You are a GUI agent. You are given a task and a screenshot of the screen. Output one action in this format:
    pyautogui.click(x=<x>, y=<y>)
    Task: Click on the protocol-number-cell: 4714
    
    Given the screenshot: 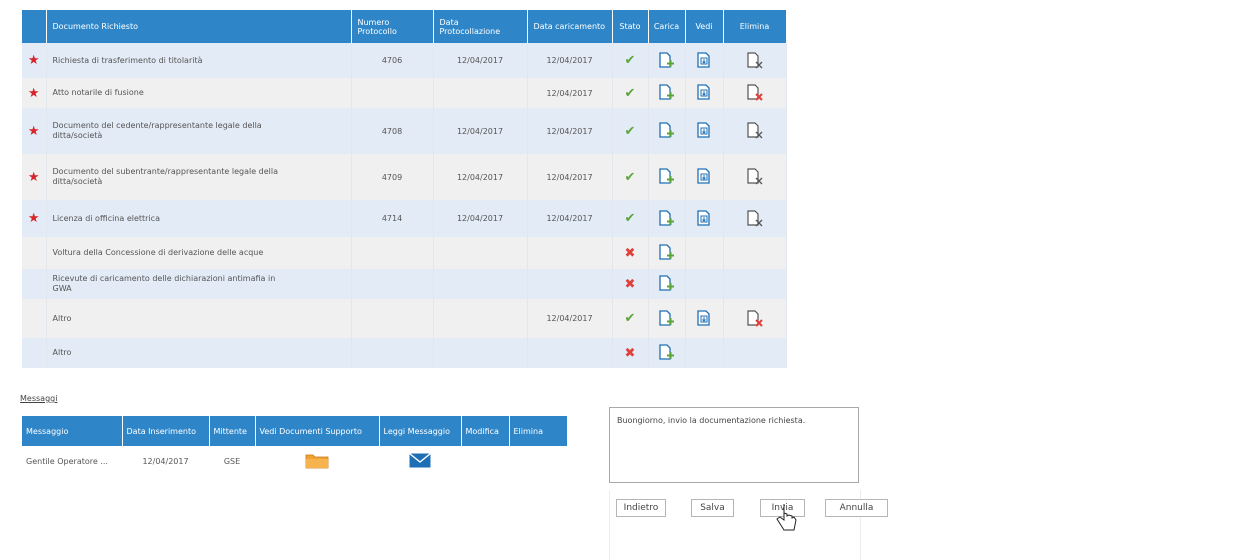 What is the action you would take?
    pyautogui.click(x=392, y=218)
    